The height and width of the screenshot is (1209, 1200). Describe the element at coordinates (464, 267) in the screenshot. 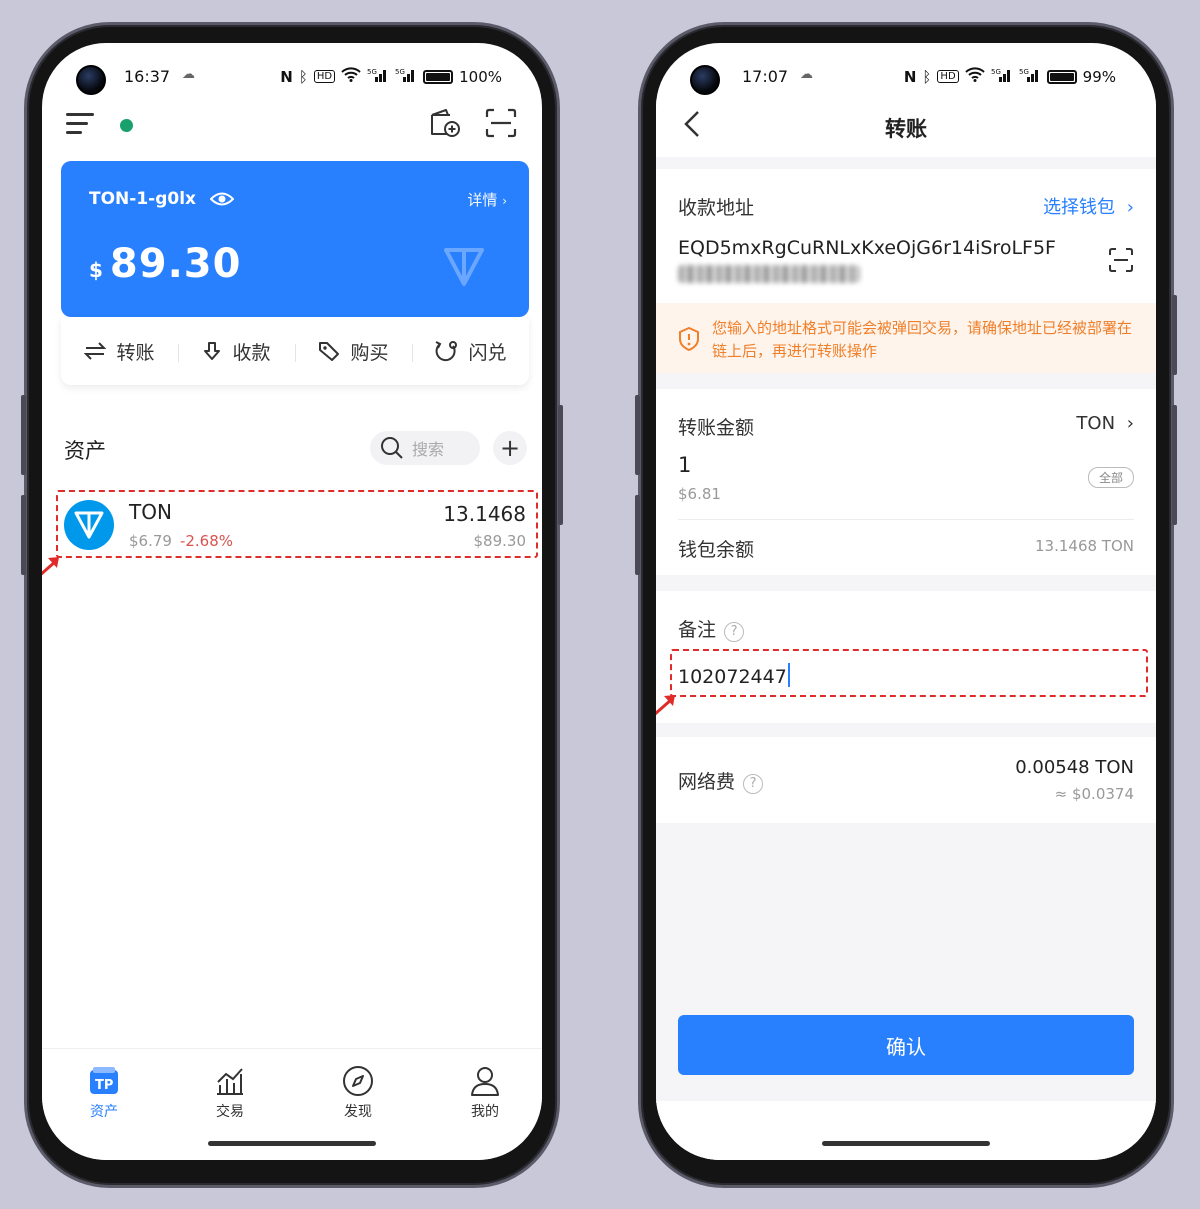

I see `ton-logo-icon` at that location.